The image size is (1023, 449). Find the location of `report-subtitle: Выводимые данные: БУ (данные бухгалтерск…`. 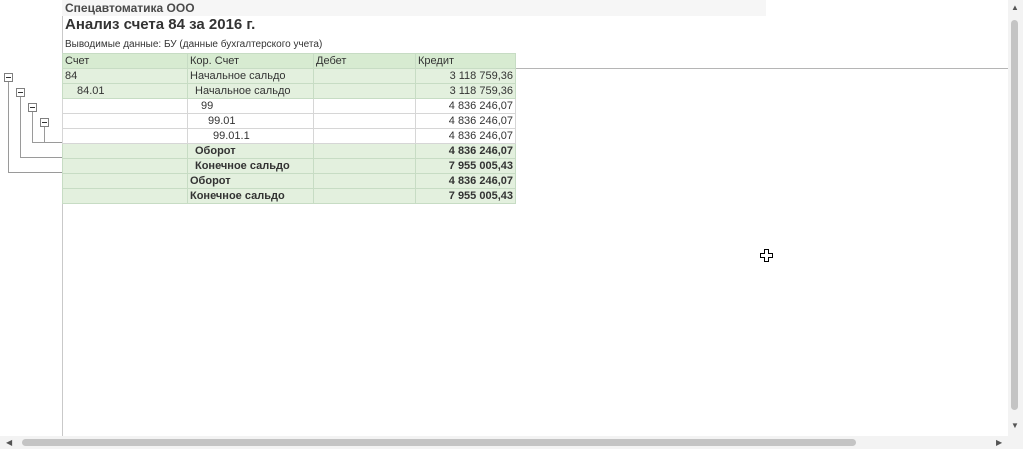

report-subtitle: Выводимые данные: БУ (данные бухгалтерск… is located at coordinates (194, 44).